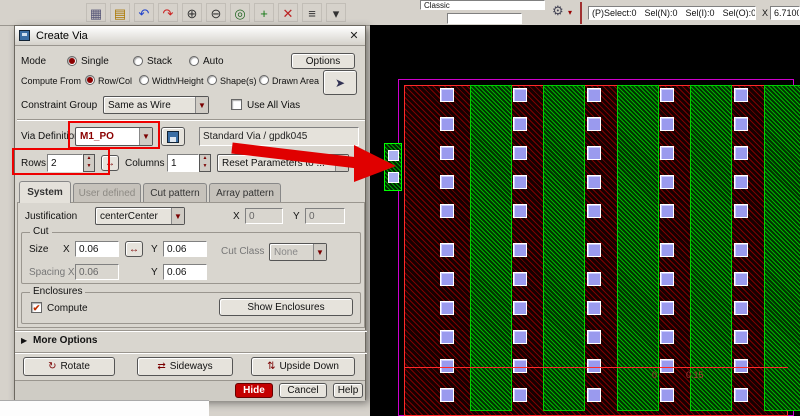  What do you see at coordinates (65, 340) in the screenshot?
I see `more-options-label: More Options` at bounding box center [65, 340].